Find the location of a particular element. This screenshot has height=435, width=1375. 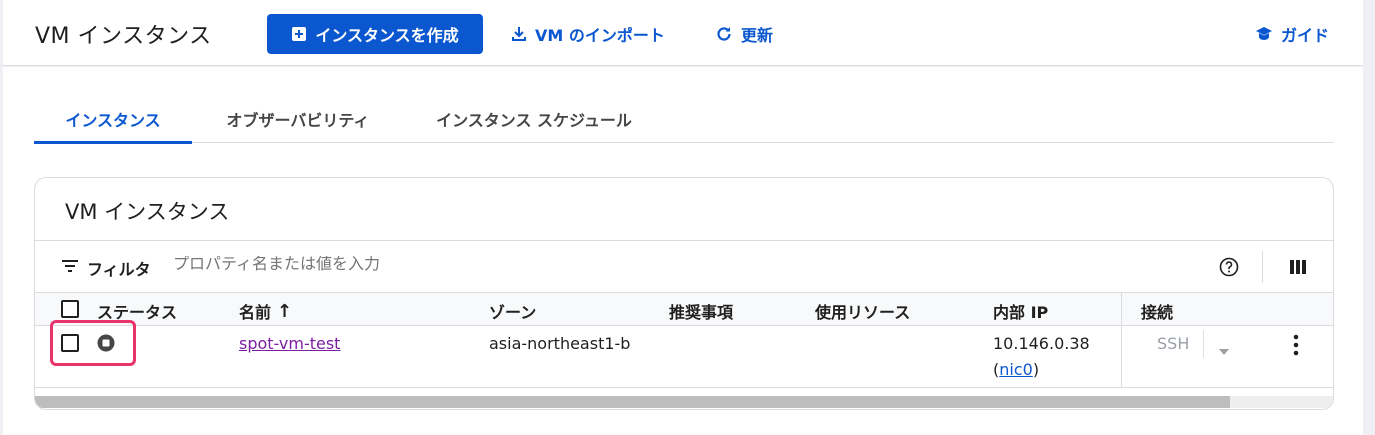

guide-button: ガイド is located at coordinates (1292, 34).